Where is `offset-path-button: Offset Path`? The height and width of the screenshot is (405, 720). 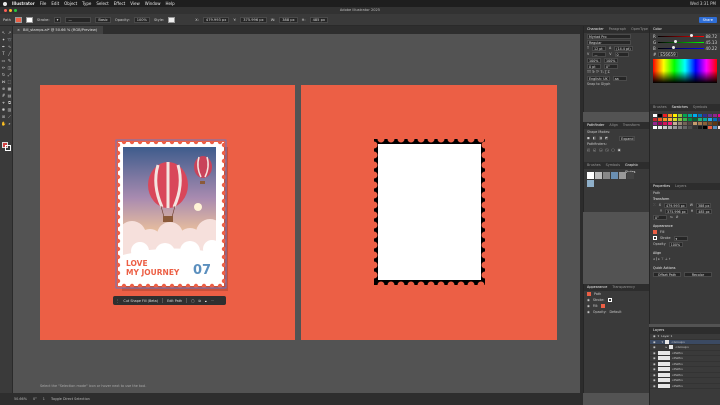 offset-path-button: Offset Path is located at coordinates (667, 274).